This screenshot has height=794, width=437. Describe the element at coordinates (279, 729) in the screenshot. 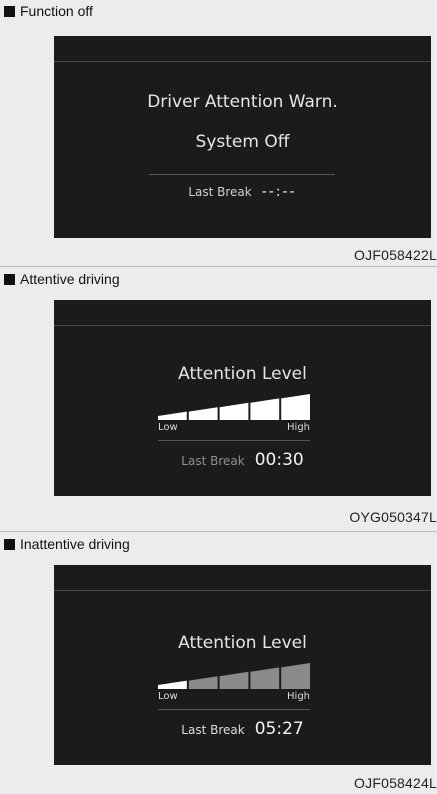

I see `last-break-value: 05:27` at that location.